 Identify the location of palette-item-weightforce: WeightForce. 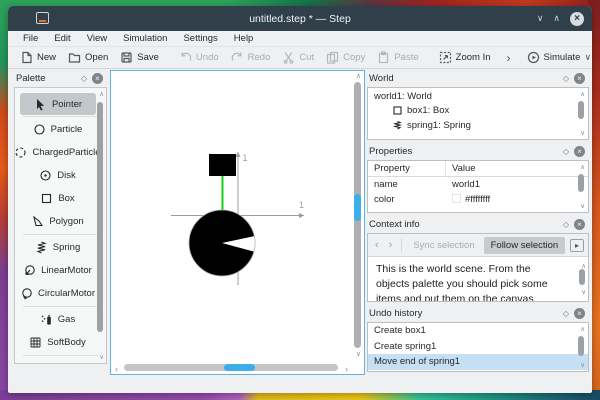
(57, 360).